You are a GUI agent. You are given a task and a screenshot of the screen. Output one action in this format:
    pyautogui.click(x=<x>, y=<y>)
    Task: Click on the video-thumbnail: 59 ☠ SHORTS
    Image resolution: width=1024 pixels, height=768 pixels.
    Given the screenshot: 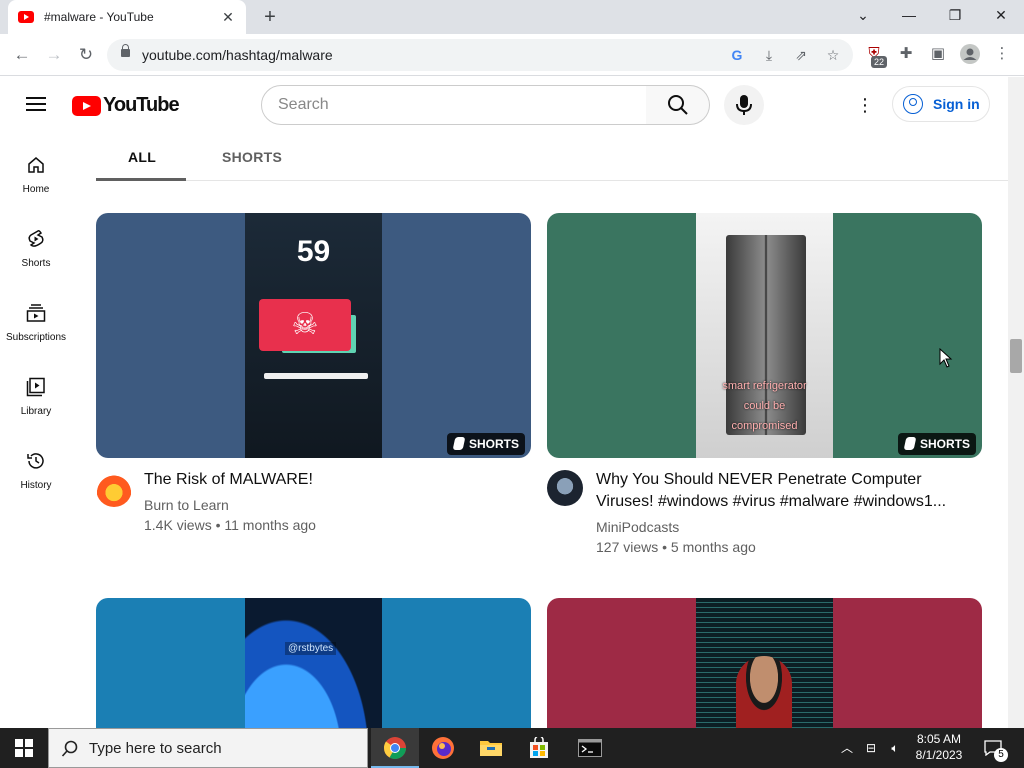 What is the action you would take?
    pyautogui.click(x=313, y=335)
    